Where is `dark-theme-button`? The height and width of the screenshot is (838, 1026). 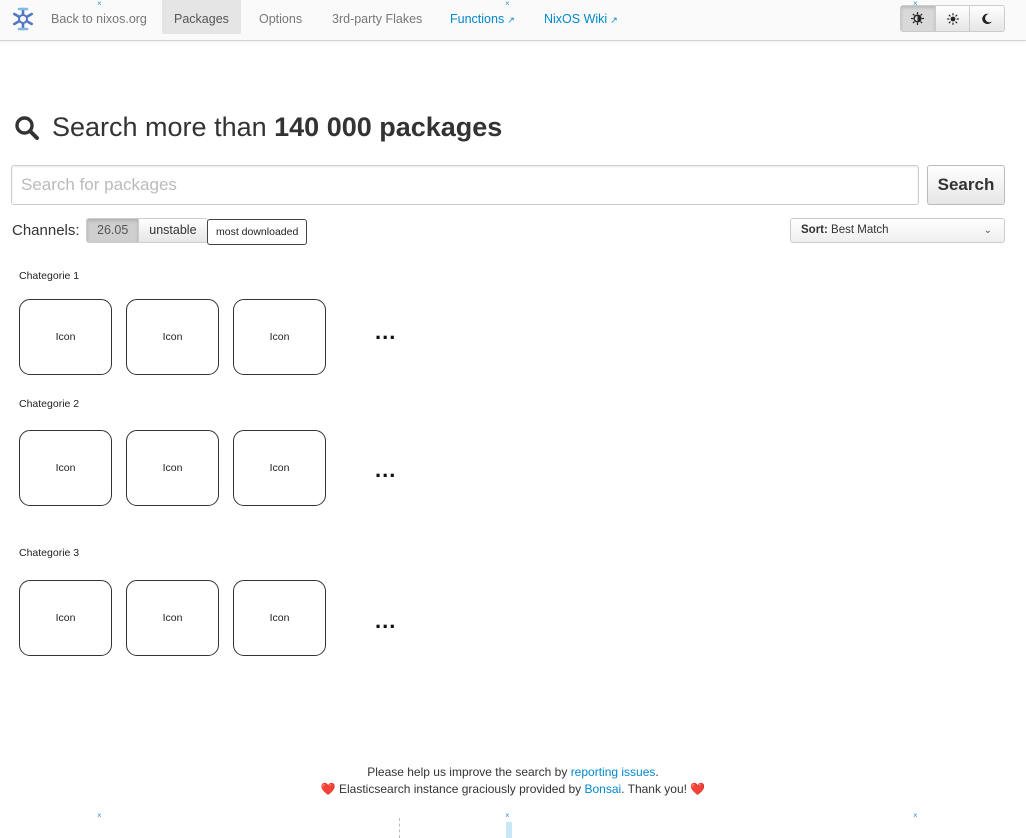 dark-theme-button is located at coordinates (987, 18).